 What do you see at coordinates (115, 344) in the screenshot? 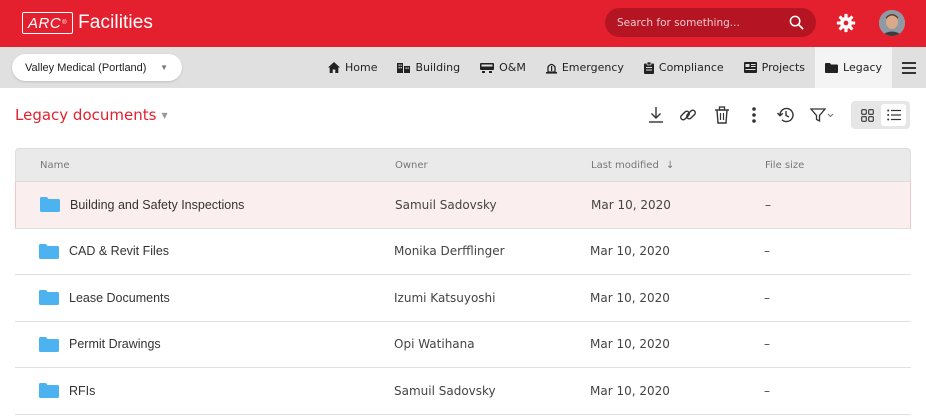
I see `file-name: Permit Drawings` at bounding box center [115, 344].